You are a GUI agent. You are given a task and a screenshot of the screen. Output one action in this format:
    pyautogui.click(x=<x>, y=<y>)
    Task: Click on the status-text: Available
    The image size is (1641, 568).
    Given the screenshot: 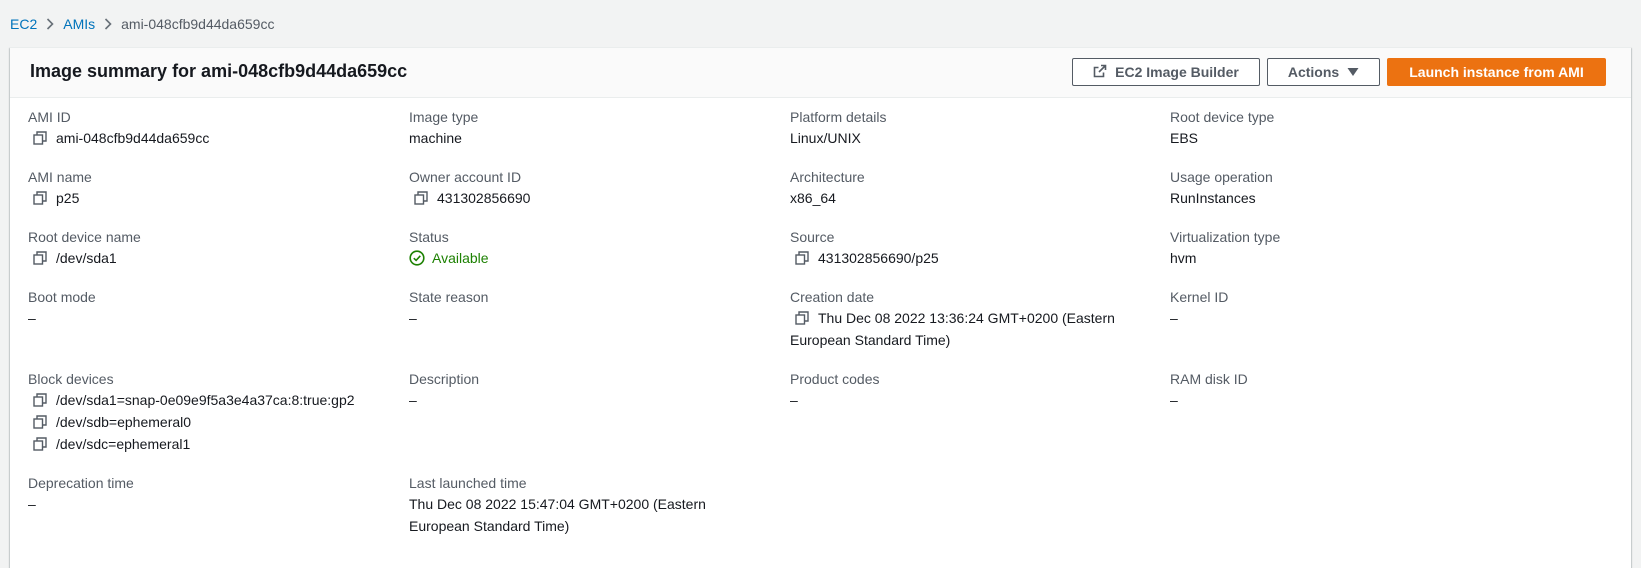 What is the action you would take?
    pyautogui.click(x=460, y=258)
    